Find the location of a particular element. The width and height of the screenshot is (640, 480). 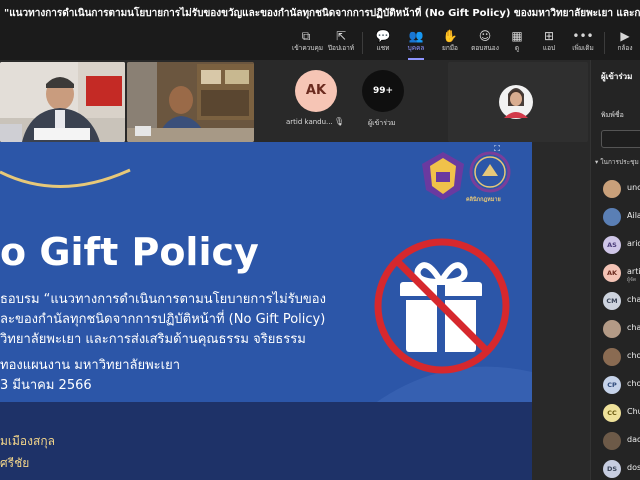

participant-row: CM chat is located at coordinates (621, 302).